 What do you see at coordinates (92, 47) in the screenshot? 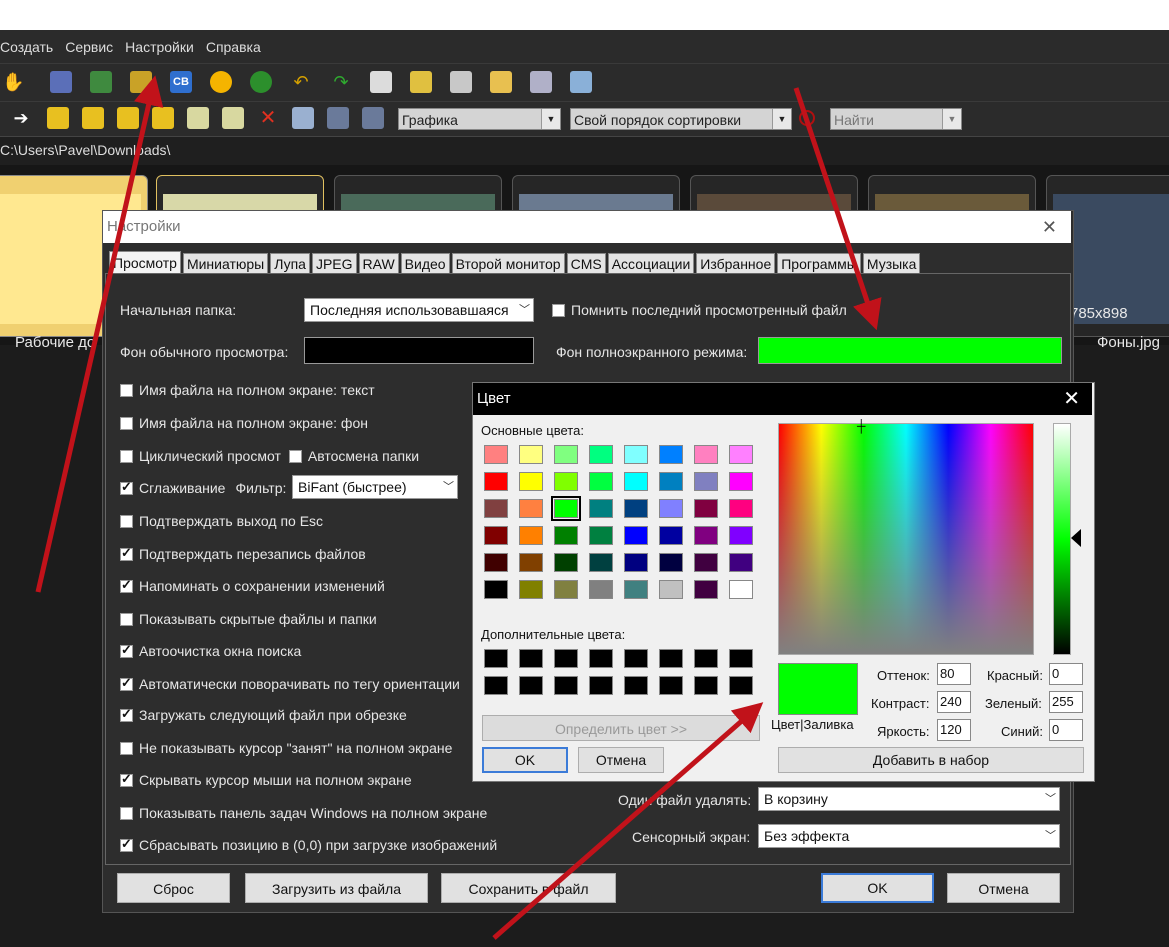
I see `menu-service: Сервис` at bounding box center [92, 47].